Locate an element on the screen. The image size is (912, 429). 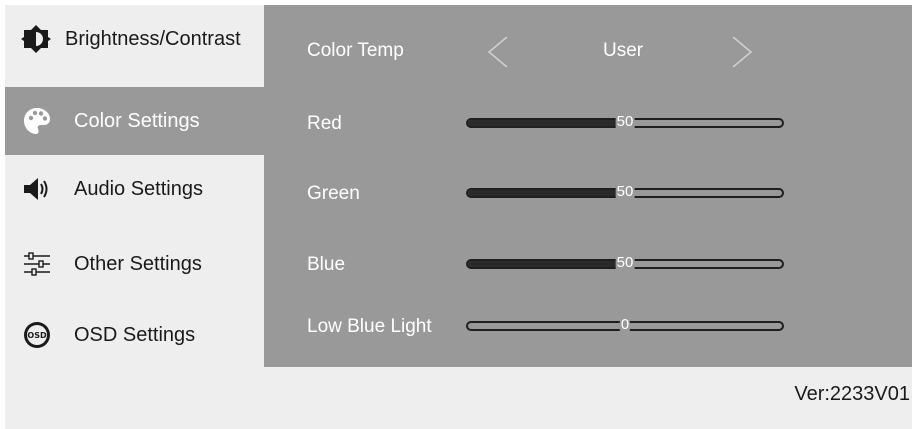
sidebar-item-audio-settings: Audio Settings is located at coordinates (134, 189).